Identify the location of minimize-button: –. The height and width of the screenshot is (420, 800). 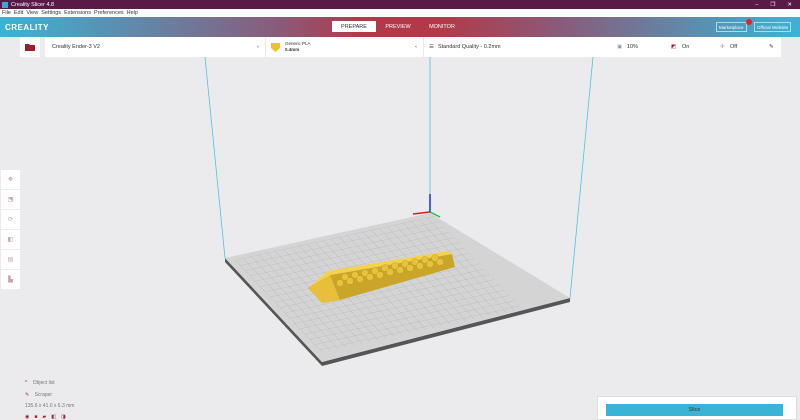
(756, 5).